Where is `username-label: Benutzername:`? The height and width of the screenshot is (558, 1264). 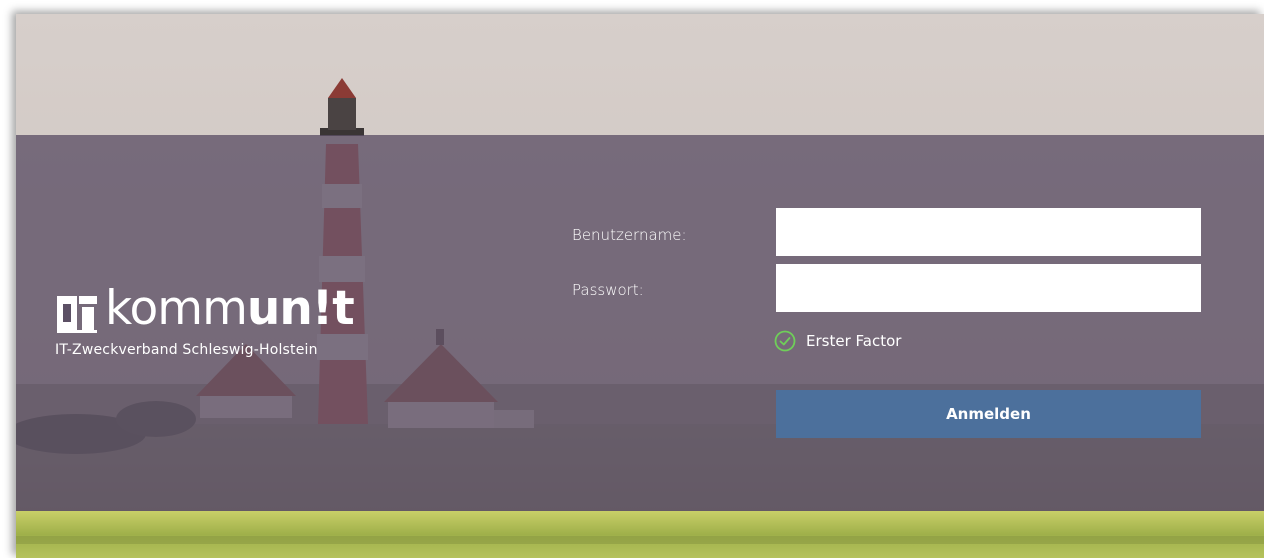 username-label: Benutzername: is located at coordinates (629, 235).